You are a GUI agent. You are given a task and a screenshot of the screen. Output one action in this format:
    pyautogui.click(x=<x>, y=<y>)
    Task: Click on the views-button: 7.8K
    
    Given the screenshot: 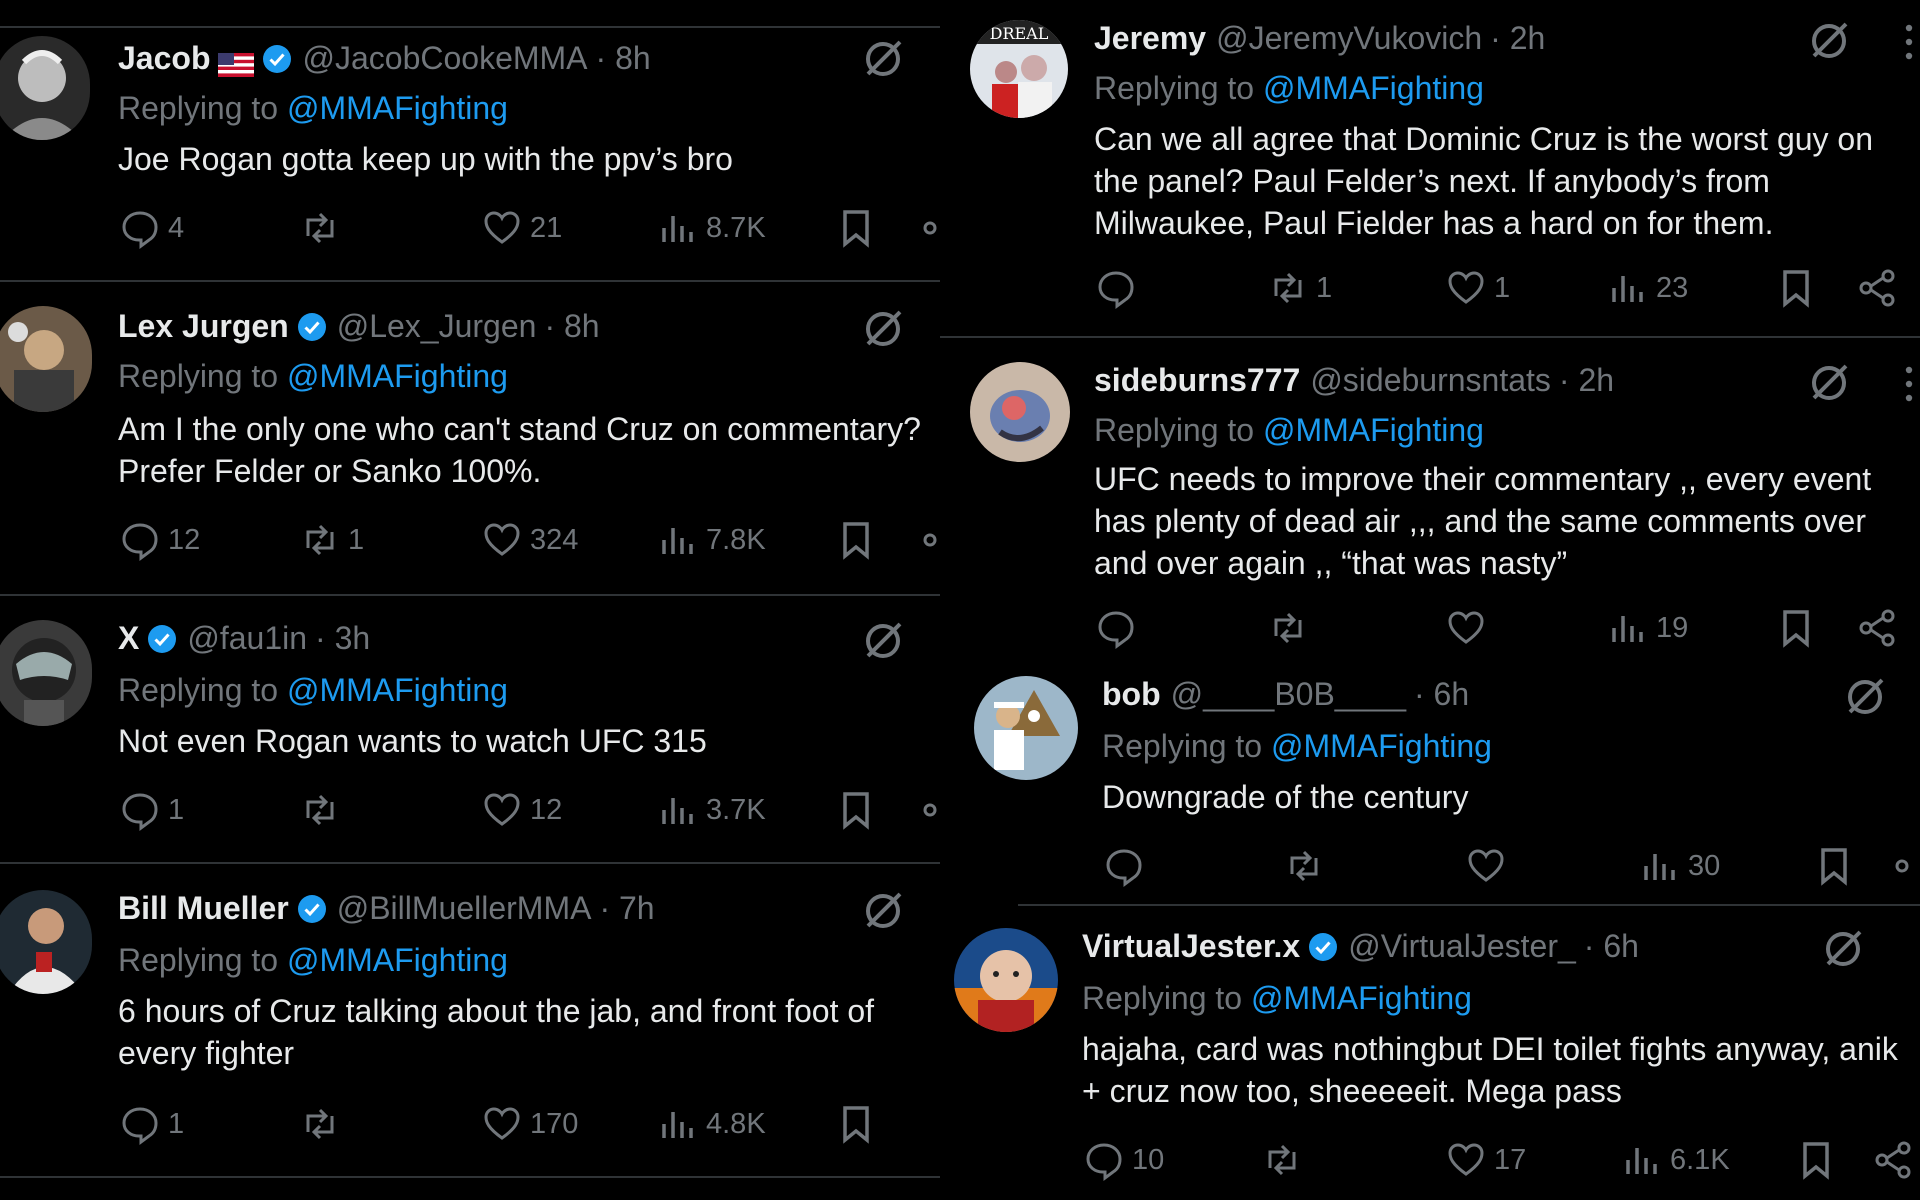 What is the action you would take?
    pyautogui.click(x=711, y=540)
    